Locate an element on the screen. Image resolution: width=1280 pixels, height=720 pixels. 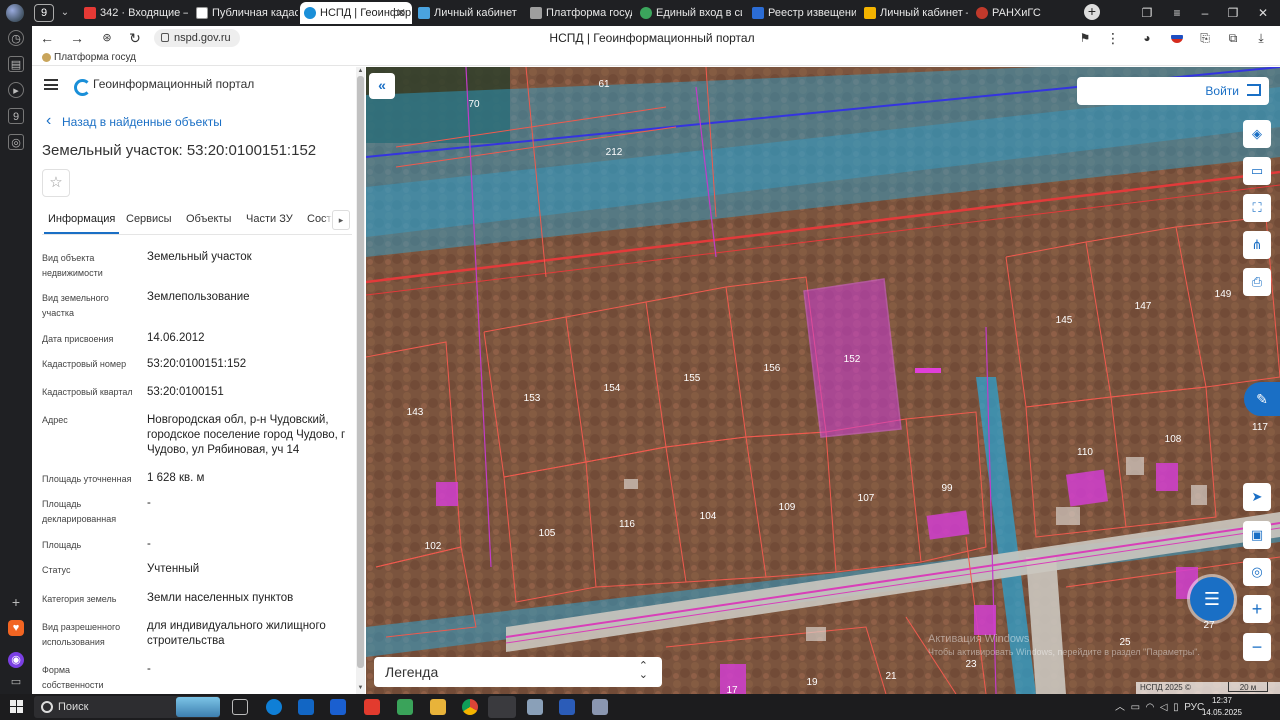
yandex-icon is located at coordinates (372, 707).